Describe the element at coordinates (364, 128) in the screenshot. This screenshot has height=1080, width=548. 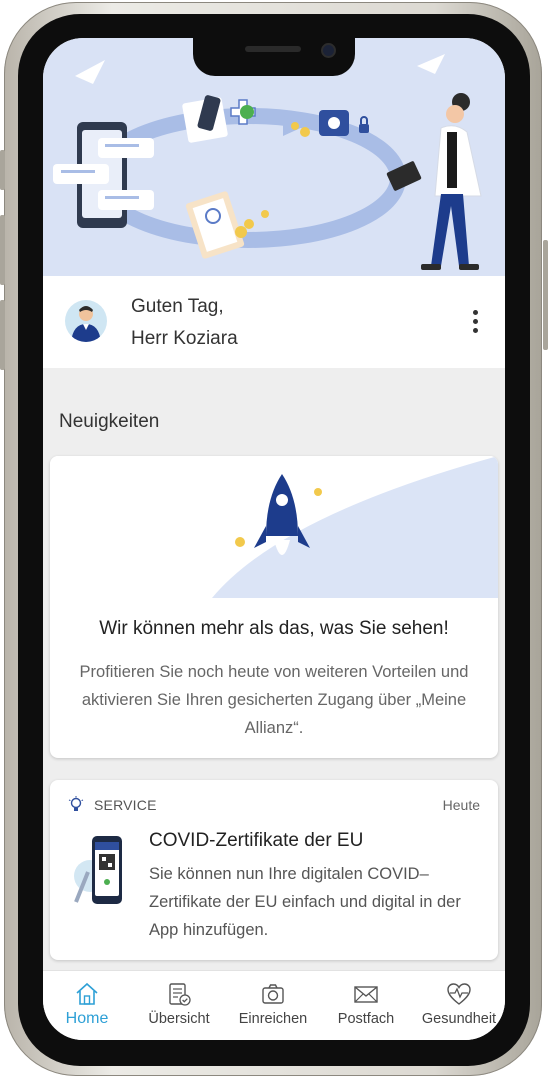
I see `lock-icon` at that location.